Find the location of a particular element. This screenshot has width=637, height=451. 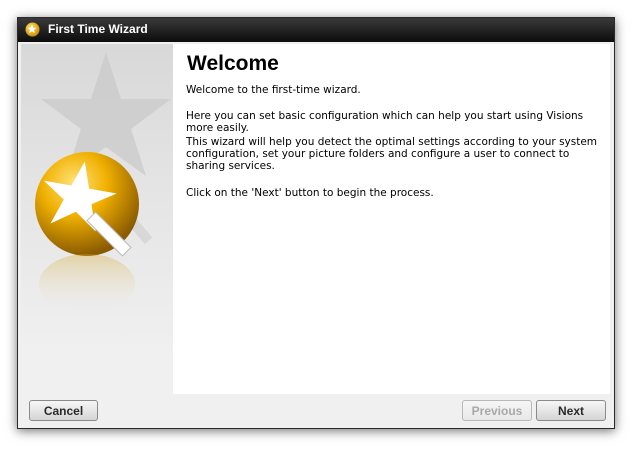

intro-text: Welcome to the first-time wizard. is located at coordinates (273, 90).